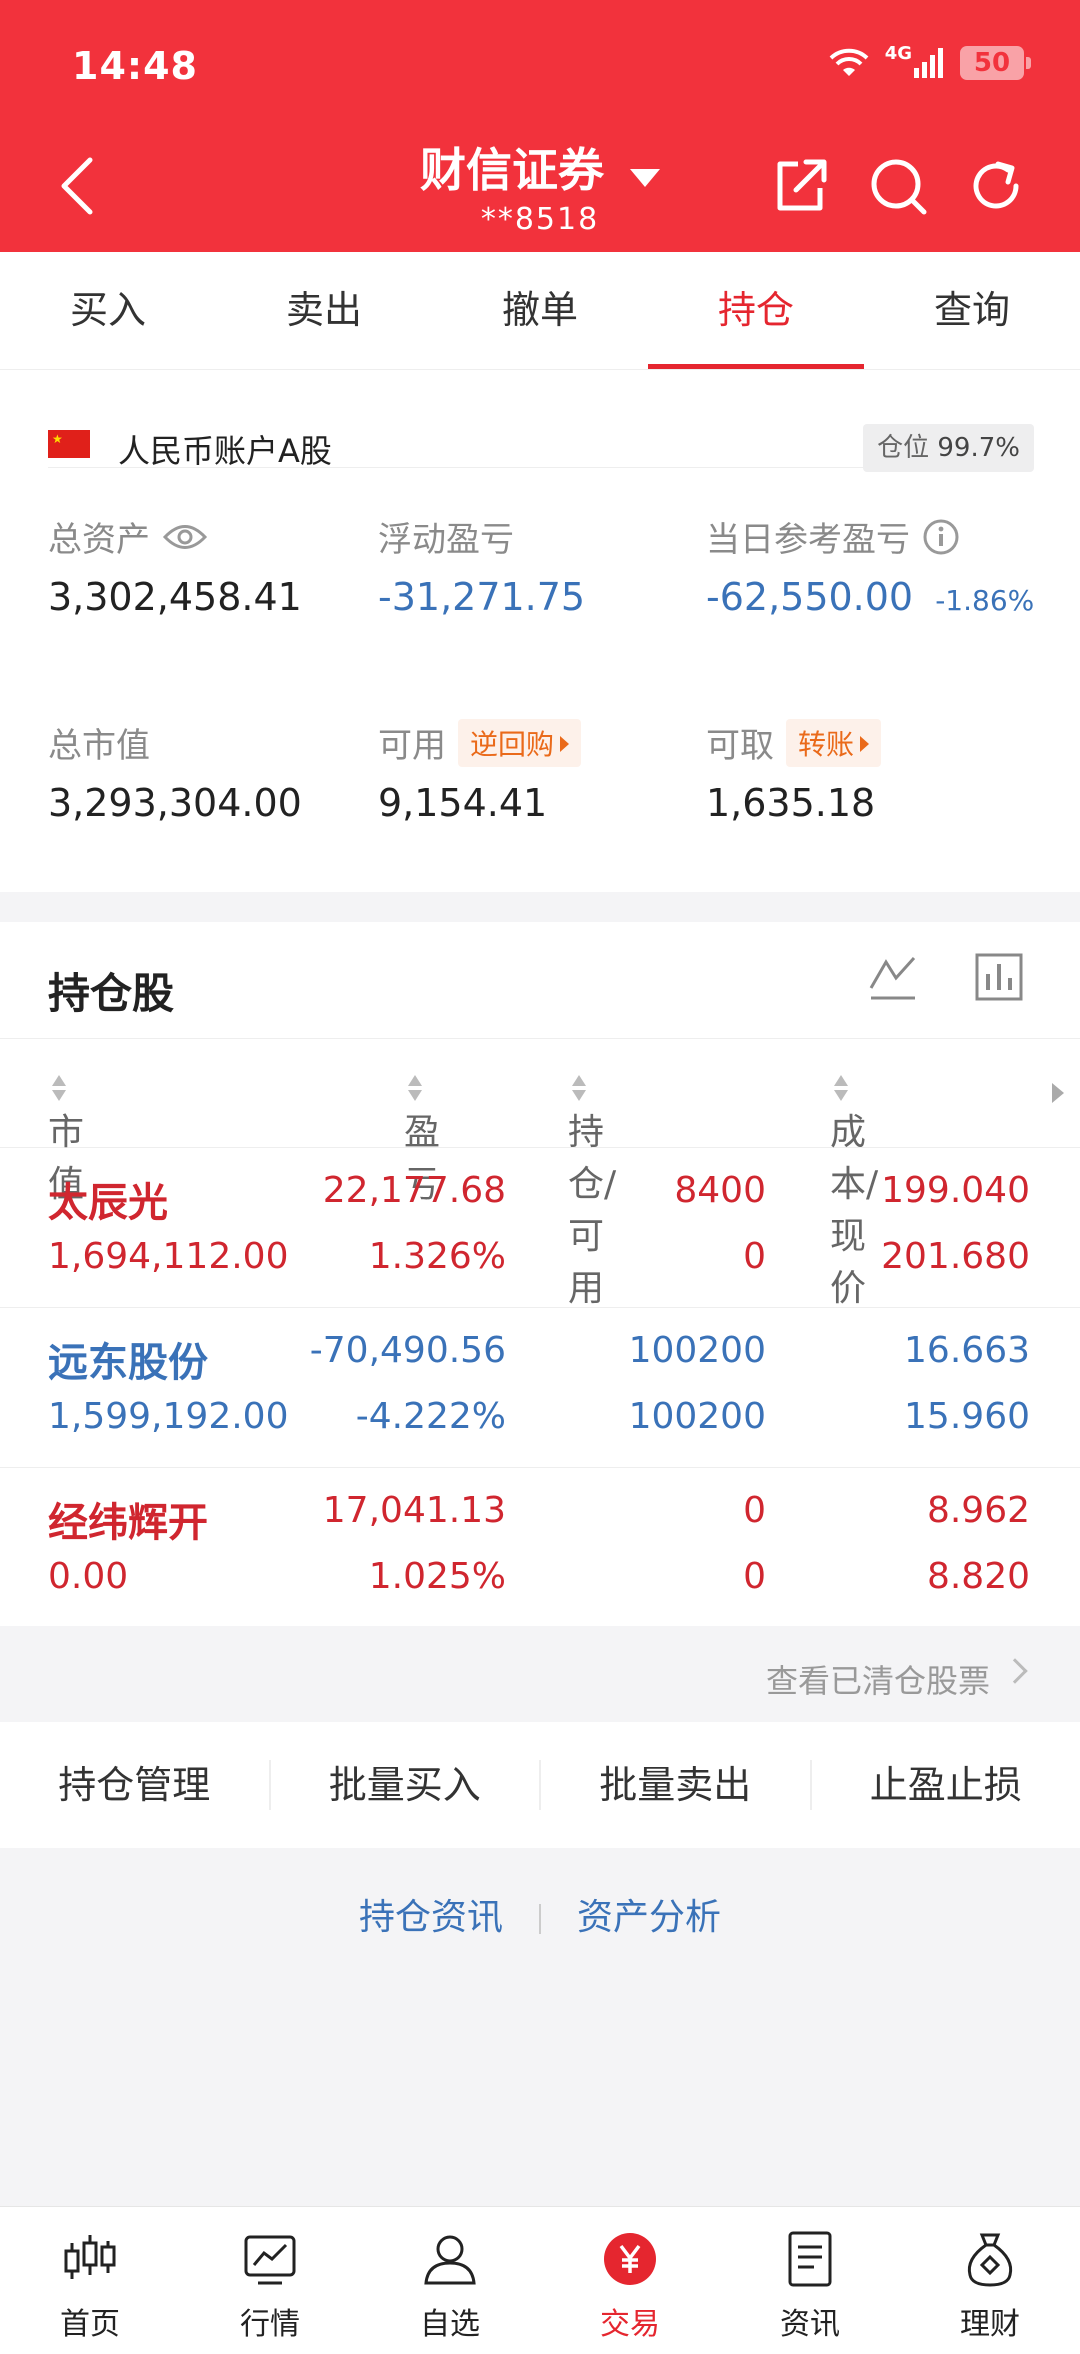  Describe the element at coordinates (135, 1785) in the screenshot. I see `manage-positions-button: 持仓管理` at that location.